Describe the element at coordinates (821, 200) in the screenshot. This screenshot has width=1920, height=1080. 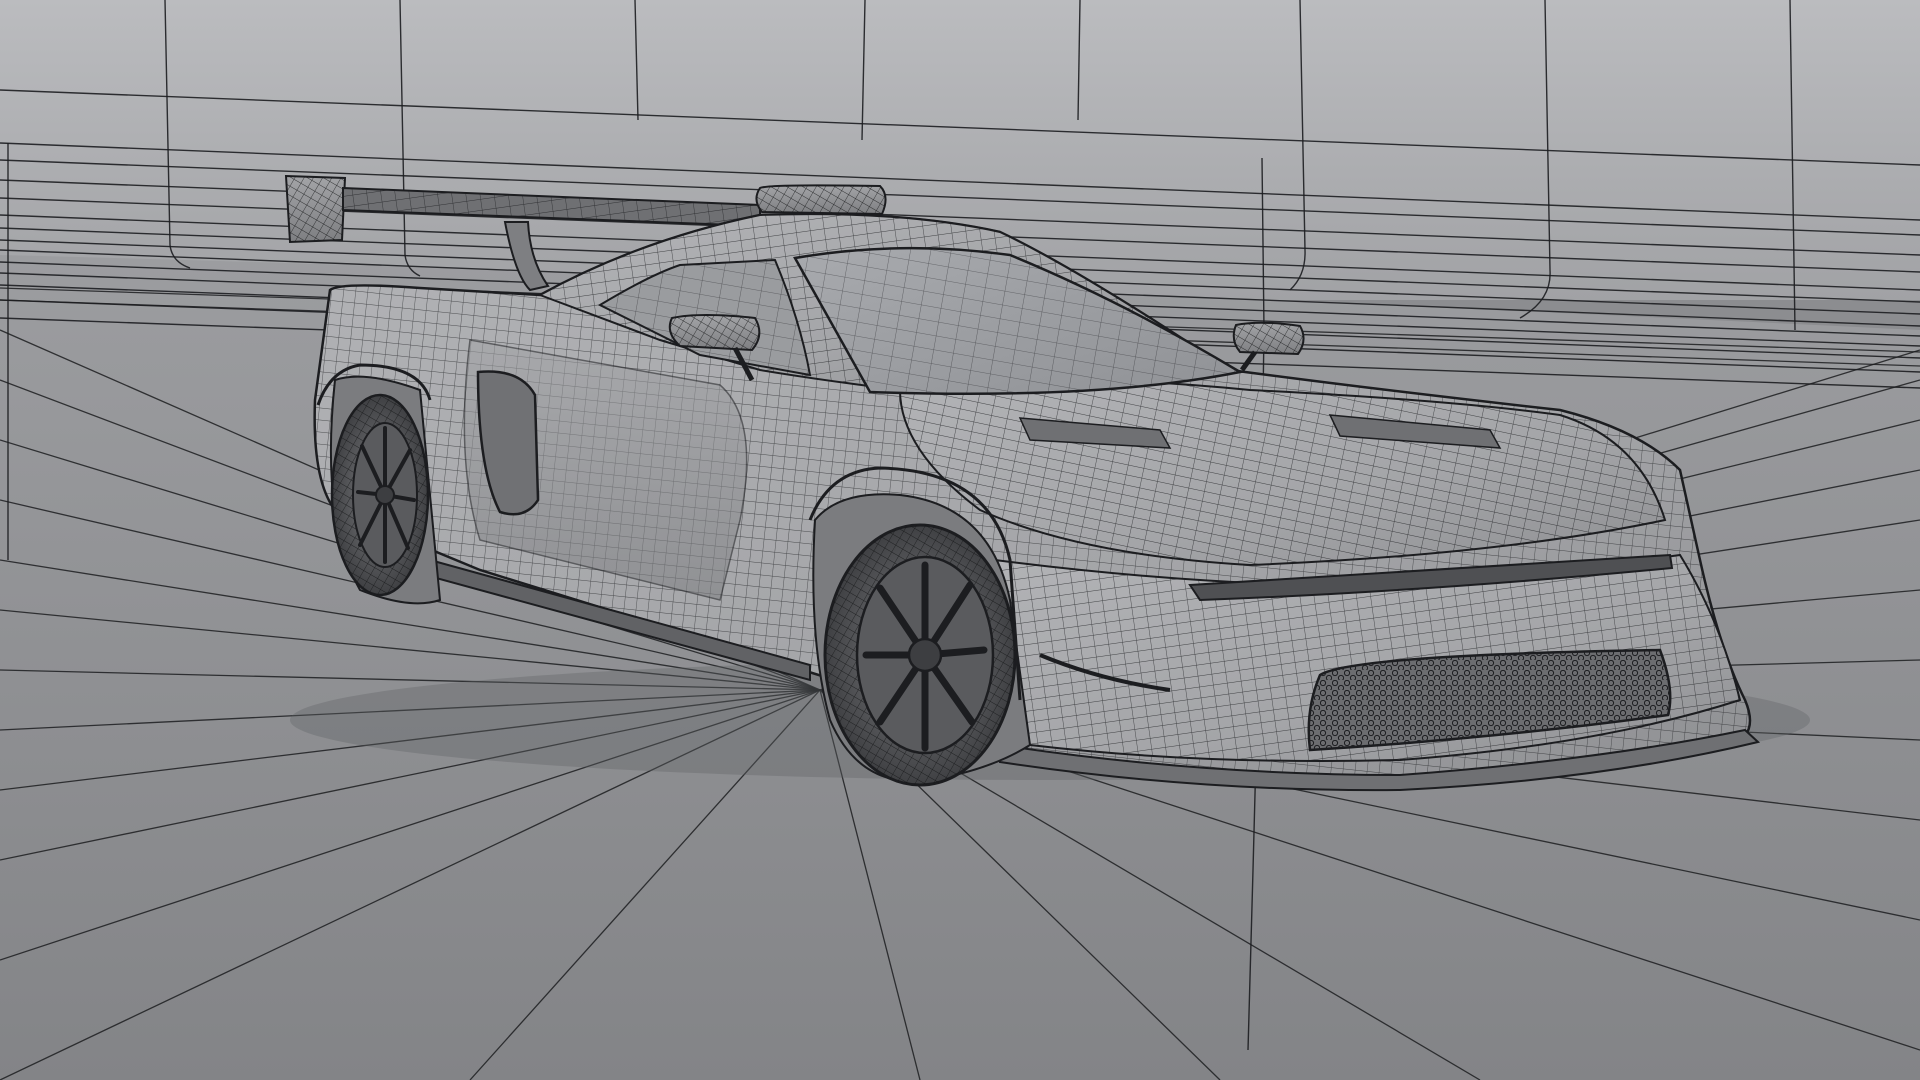
I see `roof-scoop` at that location.